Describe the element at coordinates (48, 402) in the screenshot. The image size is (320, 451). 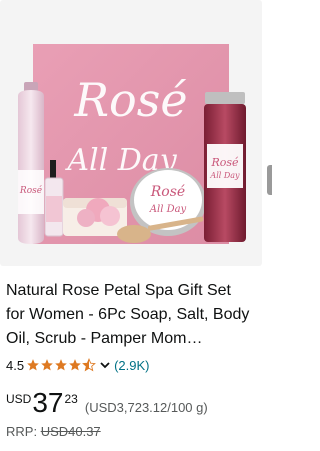
I see `price-whole: 37` at that location.